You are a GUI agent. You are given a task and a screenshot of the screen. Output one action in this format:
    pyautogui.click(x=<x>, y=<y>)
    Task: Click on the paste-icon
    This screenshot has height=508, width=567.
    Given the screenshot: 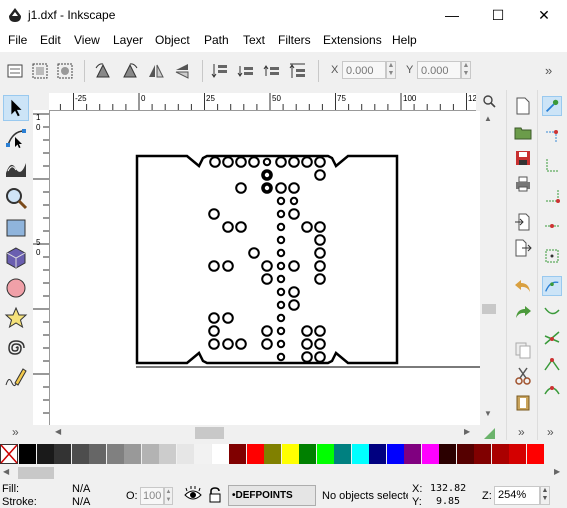 What is the action you would take?
    pyautogui.click(x=523, y=402)
    